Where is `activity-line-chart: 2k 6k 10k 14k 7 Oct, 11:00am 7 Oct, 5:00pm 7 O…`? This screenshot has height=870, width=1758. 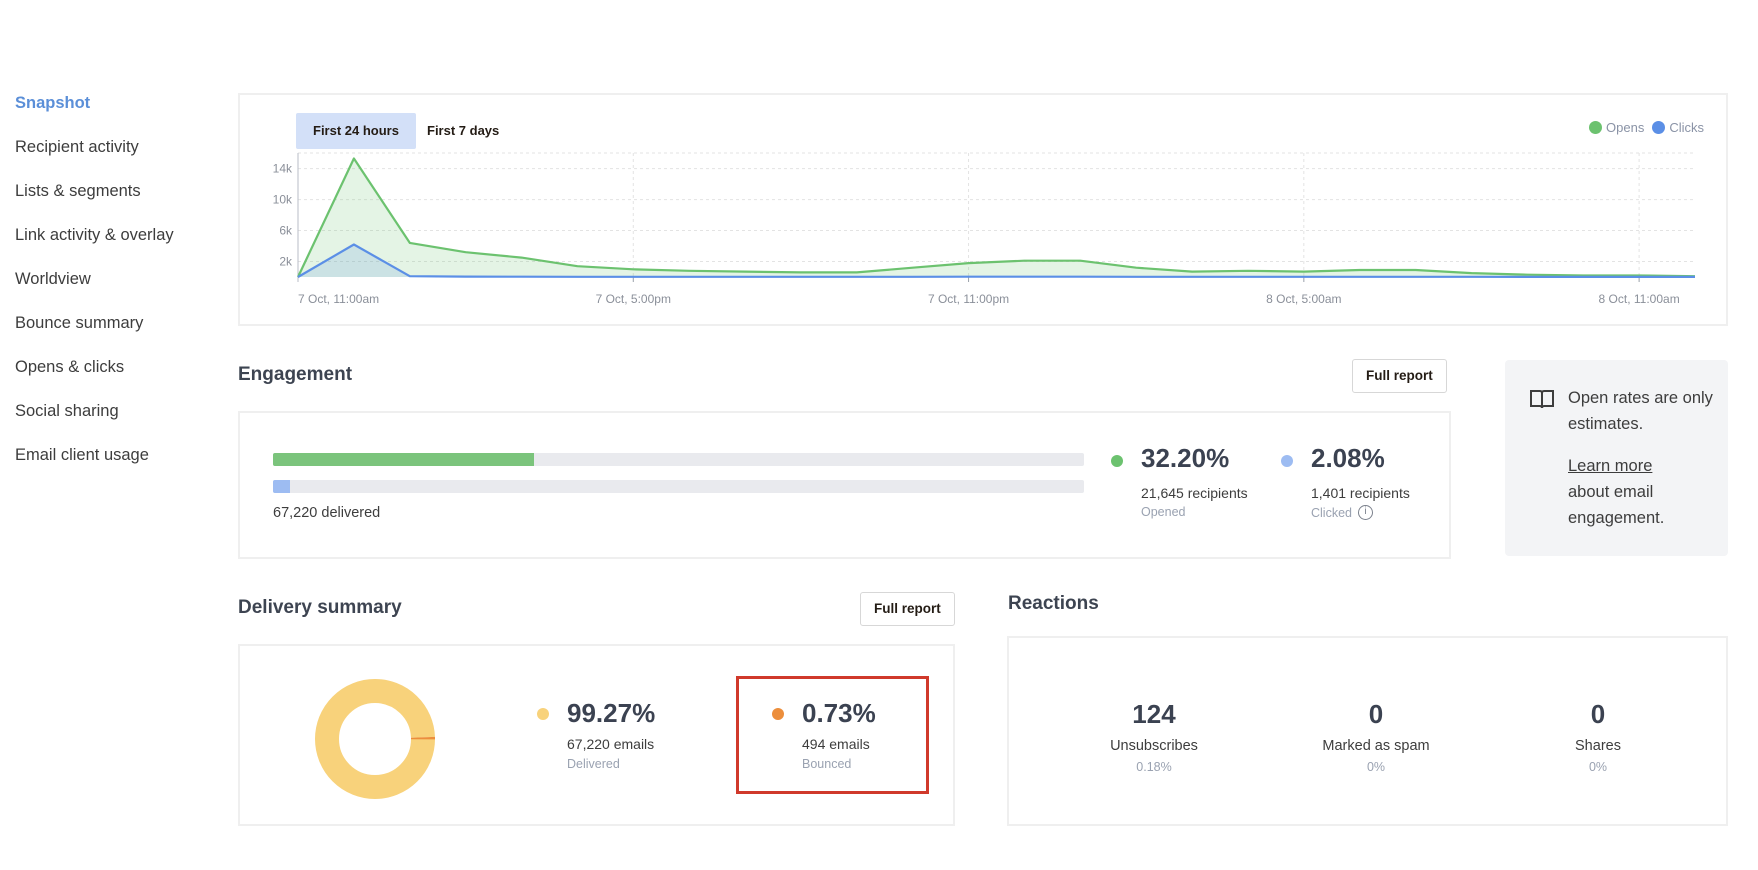
activity-line-chart: 2k 6k 10k 14k 7 Oct, 11:00am 7 Oct, 5:00pm 7 O… is located at coordinates (984, 229).